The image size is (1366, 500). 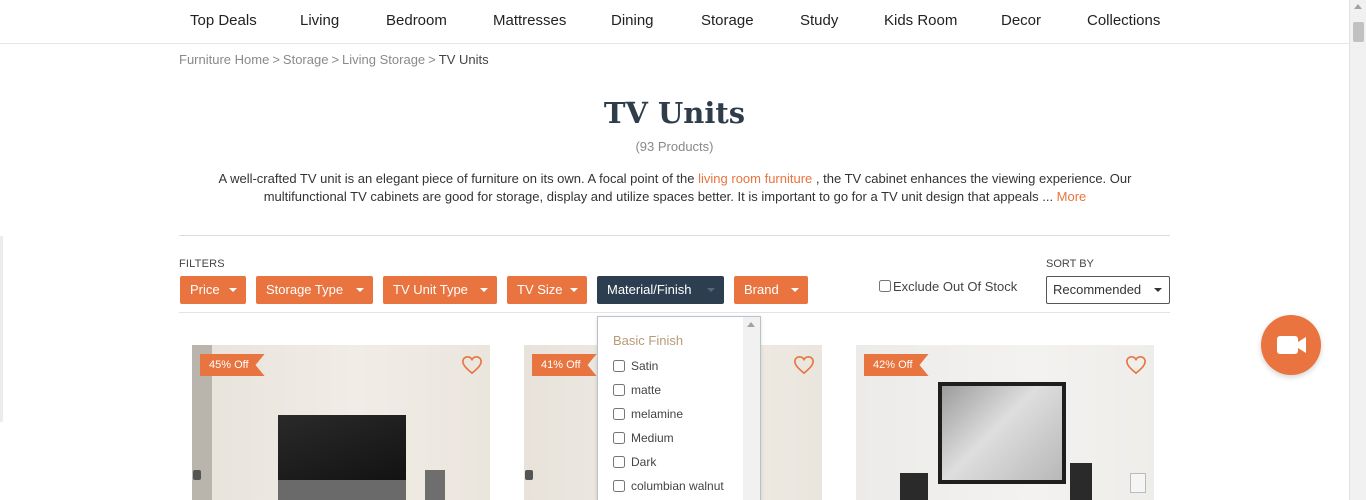 I want to click on finish-option-label: Medium, so click(x=652, y=438).